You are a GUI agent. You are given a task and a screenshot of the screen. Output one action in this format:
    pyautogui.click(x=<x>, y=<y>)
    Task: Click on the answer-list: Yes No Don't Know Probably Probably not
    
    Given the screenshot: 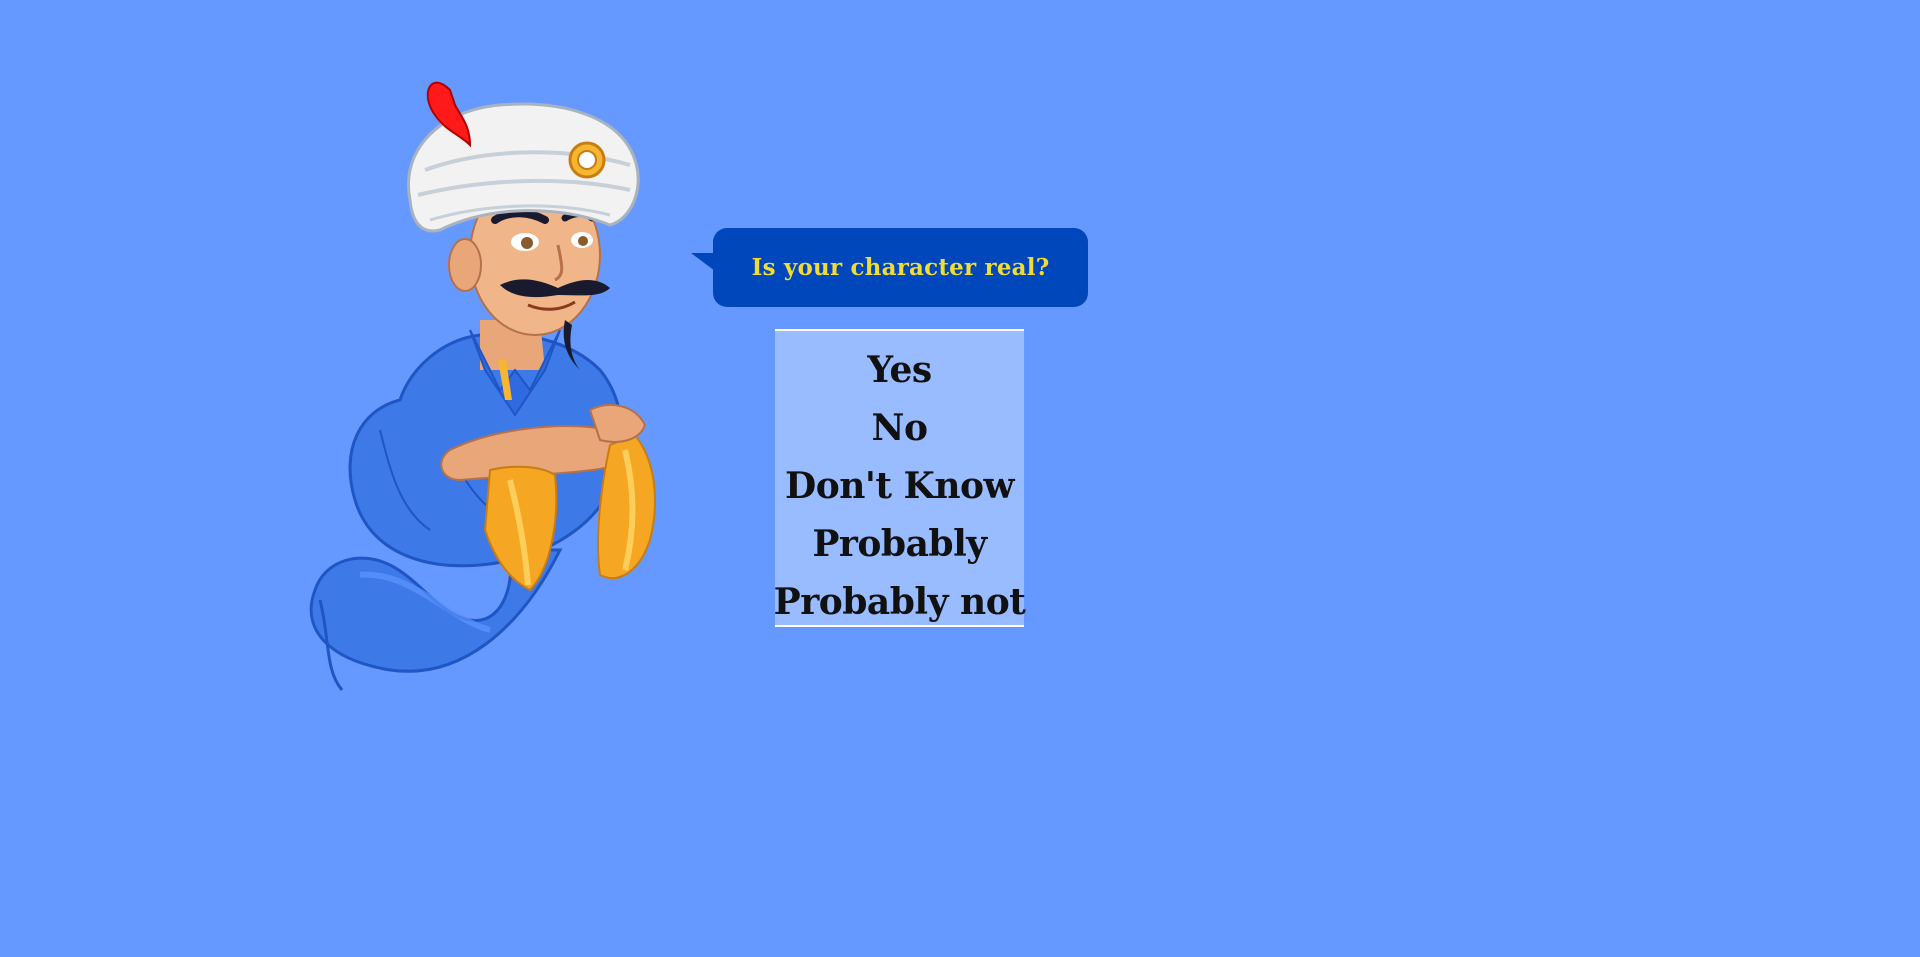 What is the action you would take?
    pyautogui.click(x=900, y=478)
    